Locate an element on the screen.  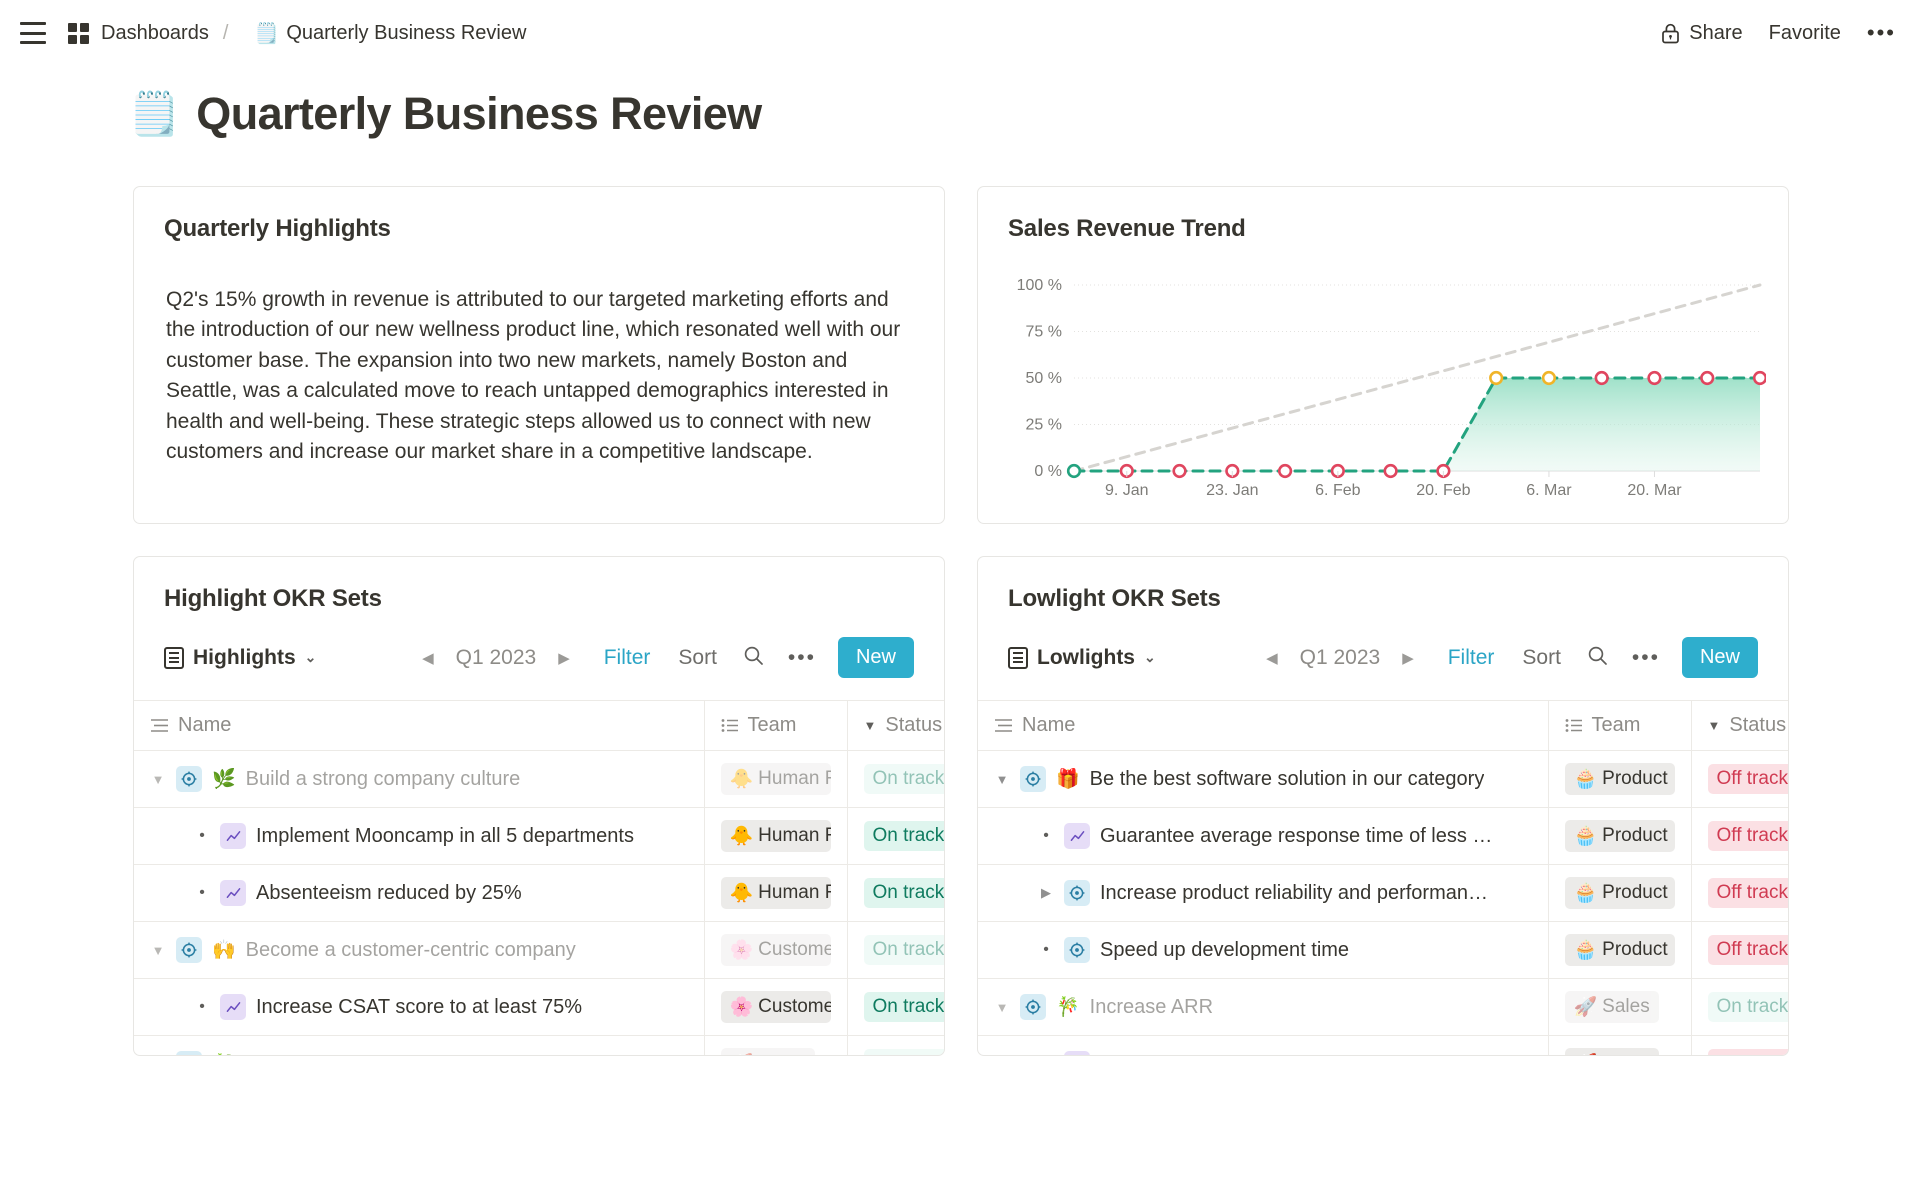
row-expander-icon: ▶ is located at coordinates (1046, 893).